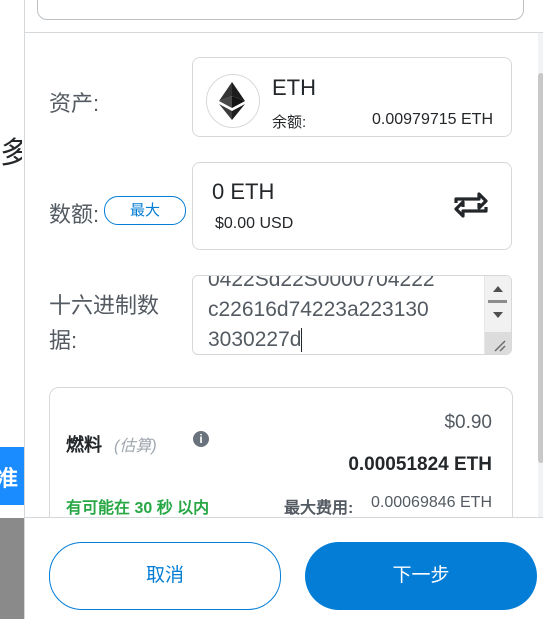  What do you see at coordinates (321, 283) in the screenshot?
I see `hex-line-partial: 0422Sd22S0000704222` at bounding box center [321, 283].